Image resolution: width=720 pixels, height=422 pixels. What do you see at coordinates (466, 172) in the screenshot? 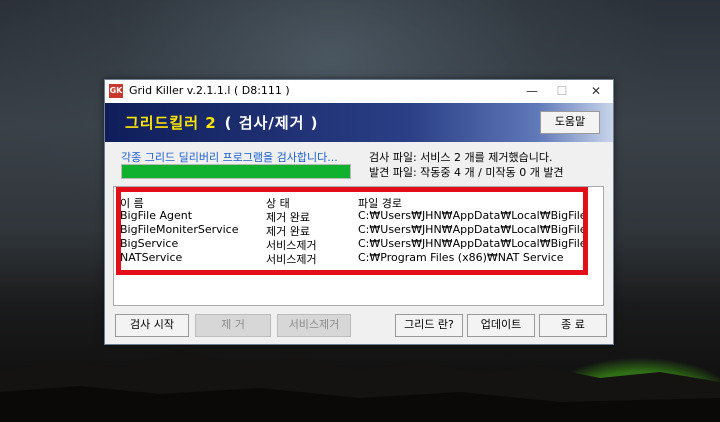
I see `found-file-info: 발견 파일: 작동중 4 개 / 미작동 0 개 발견` at bounding box center [466, 172].